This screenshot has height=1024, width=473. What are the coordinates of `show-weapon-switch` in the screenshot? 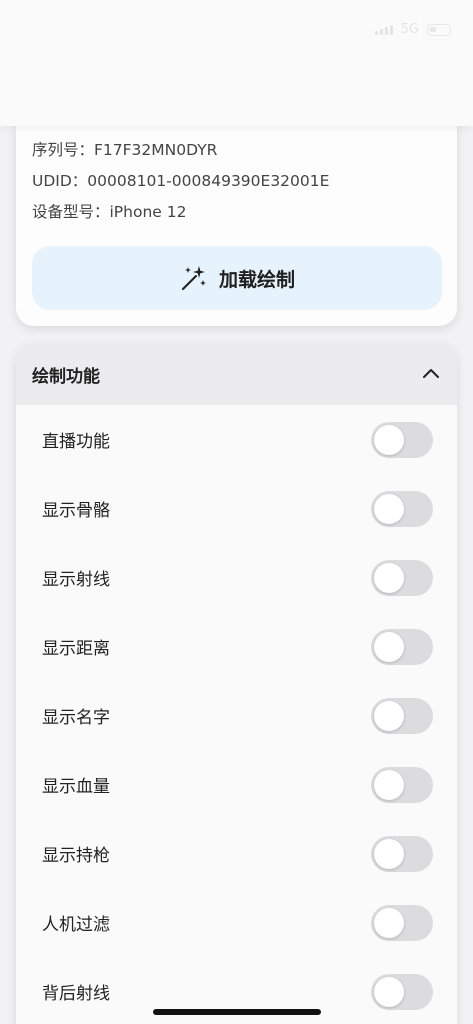 It's located at (402, 853).